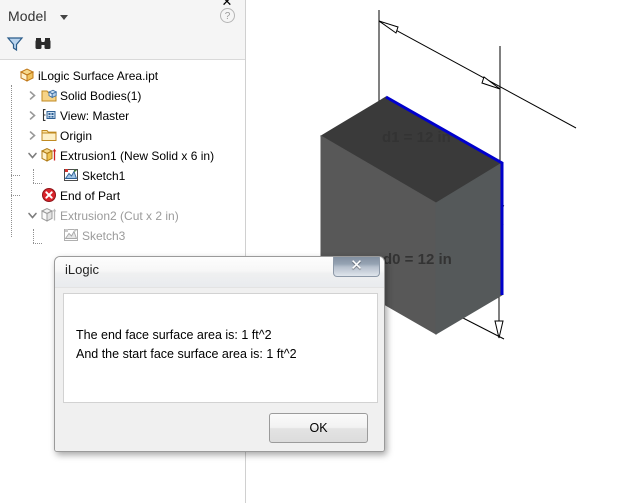  I want to click on panel-title: Model, so click(27, 16).